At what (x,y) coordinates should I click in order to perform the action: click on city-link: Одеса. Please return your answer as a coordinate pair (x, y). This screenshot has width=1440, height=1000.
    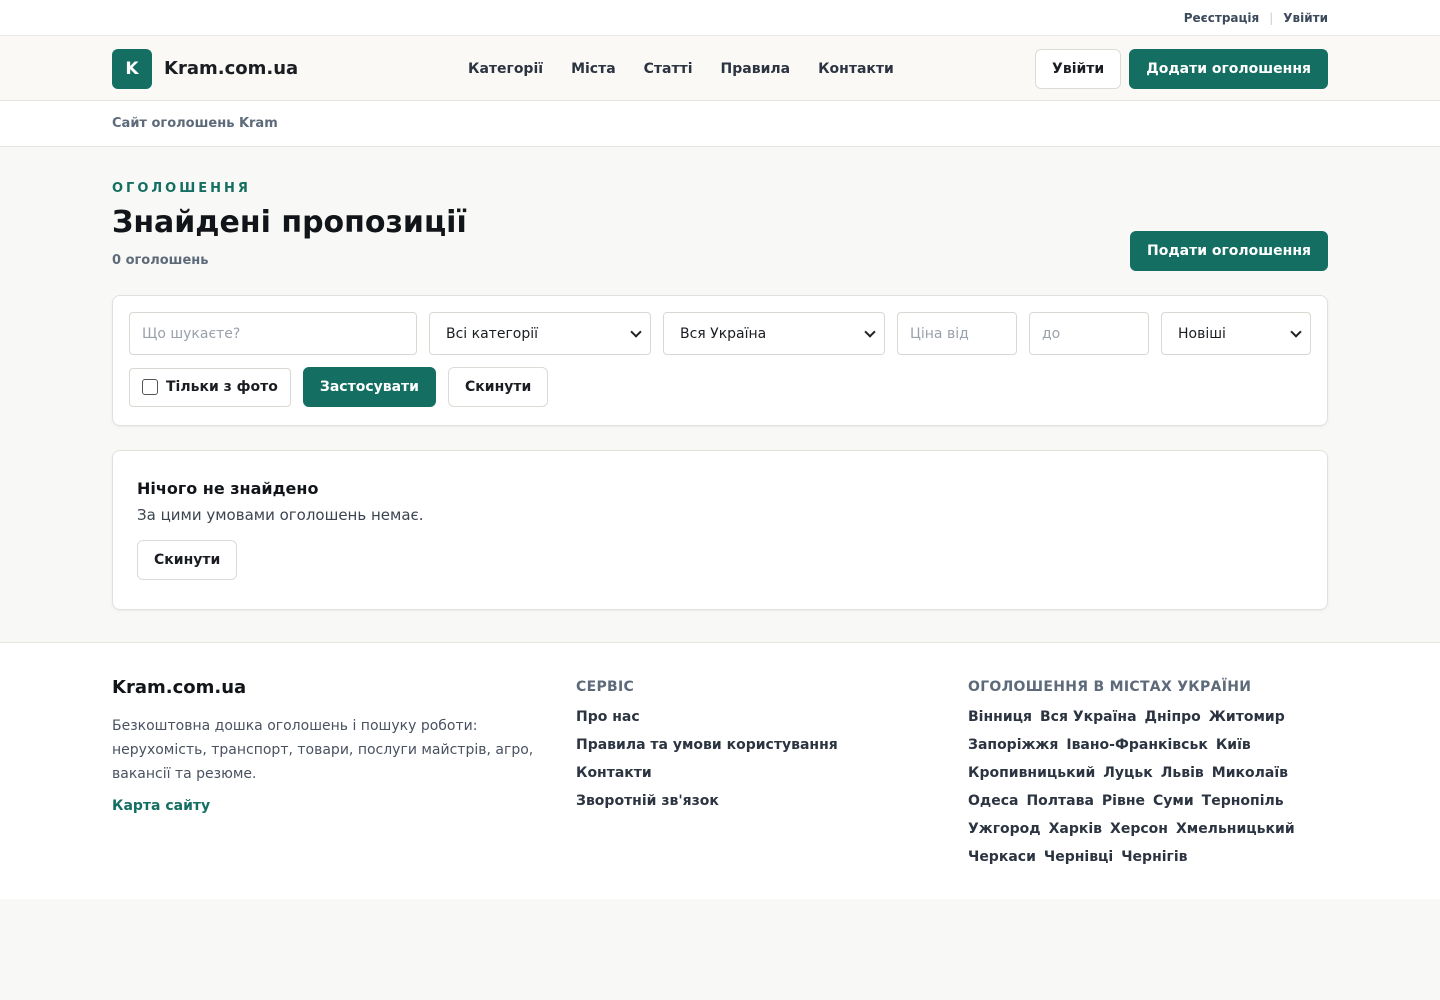
    Looking at the image, I should click on (993, 801).